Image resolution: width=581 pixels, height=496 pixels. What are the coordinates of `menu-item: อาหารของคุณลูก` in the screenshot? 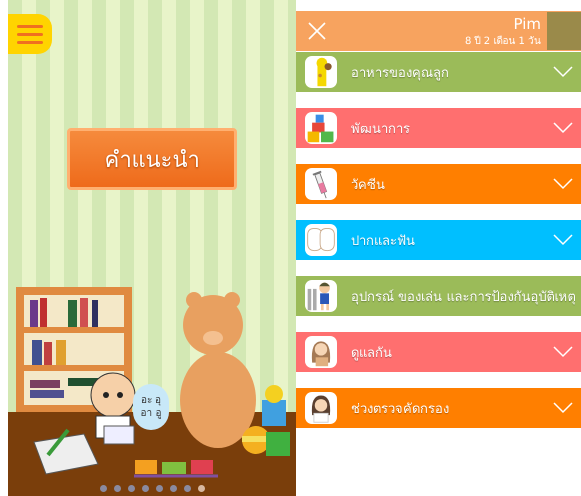 It's located at (438, 72).